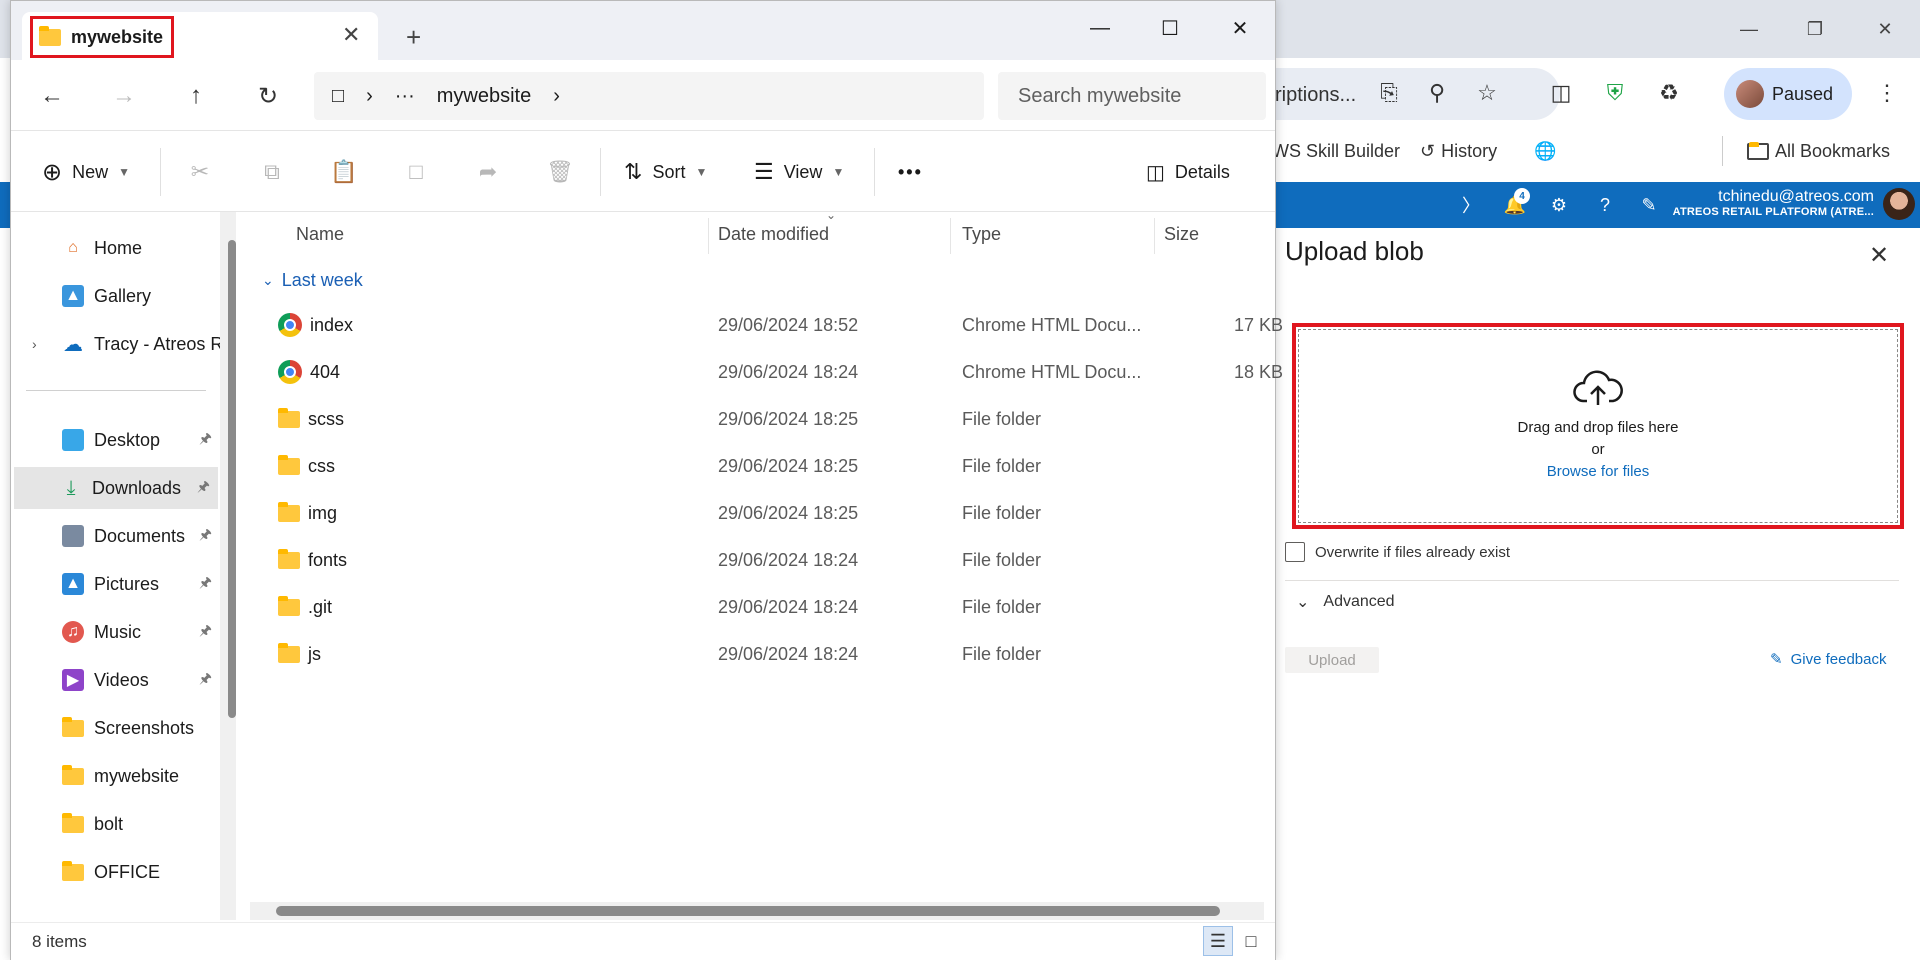  I want to click on sidebar-item-label: Music, so click(118, 631).